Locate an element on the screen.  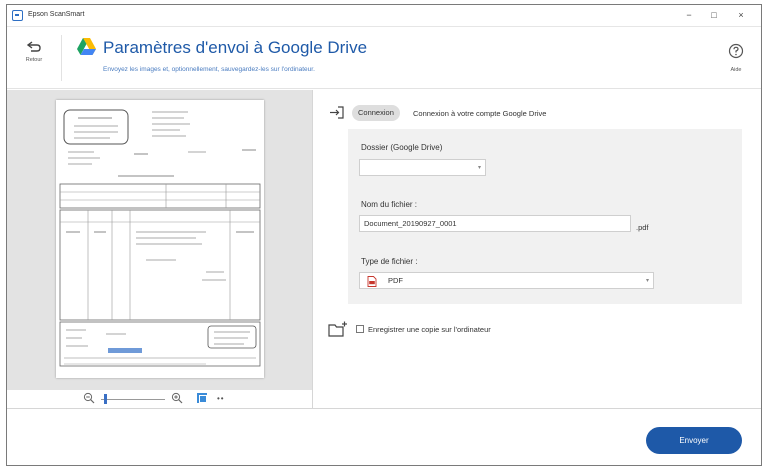
send-button: Envoyer is located at coordinates (694, 440).